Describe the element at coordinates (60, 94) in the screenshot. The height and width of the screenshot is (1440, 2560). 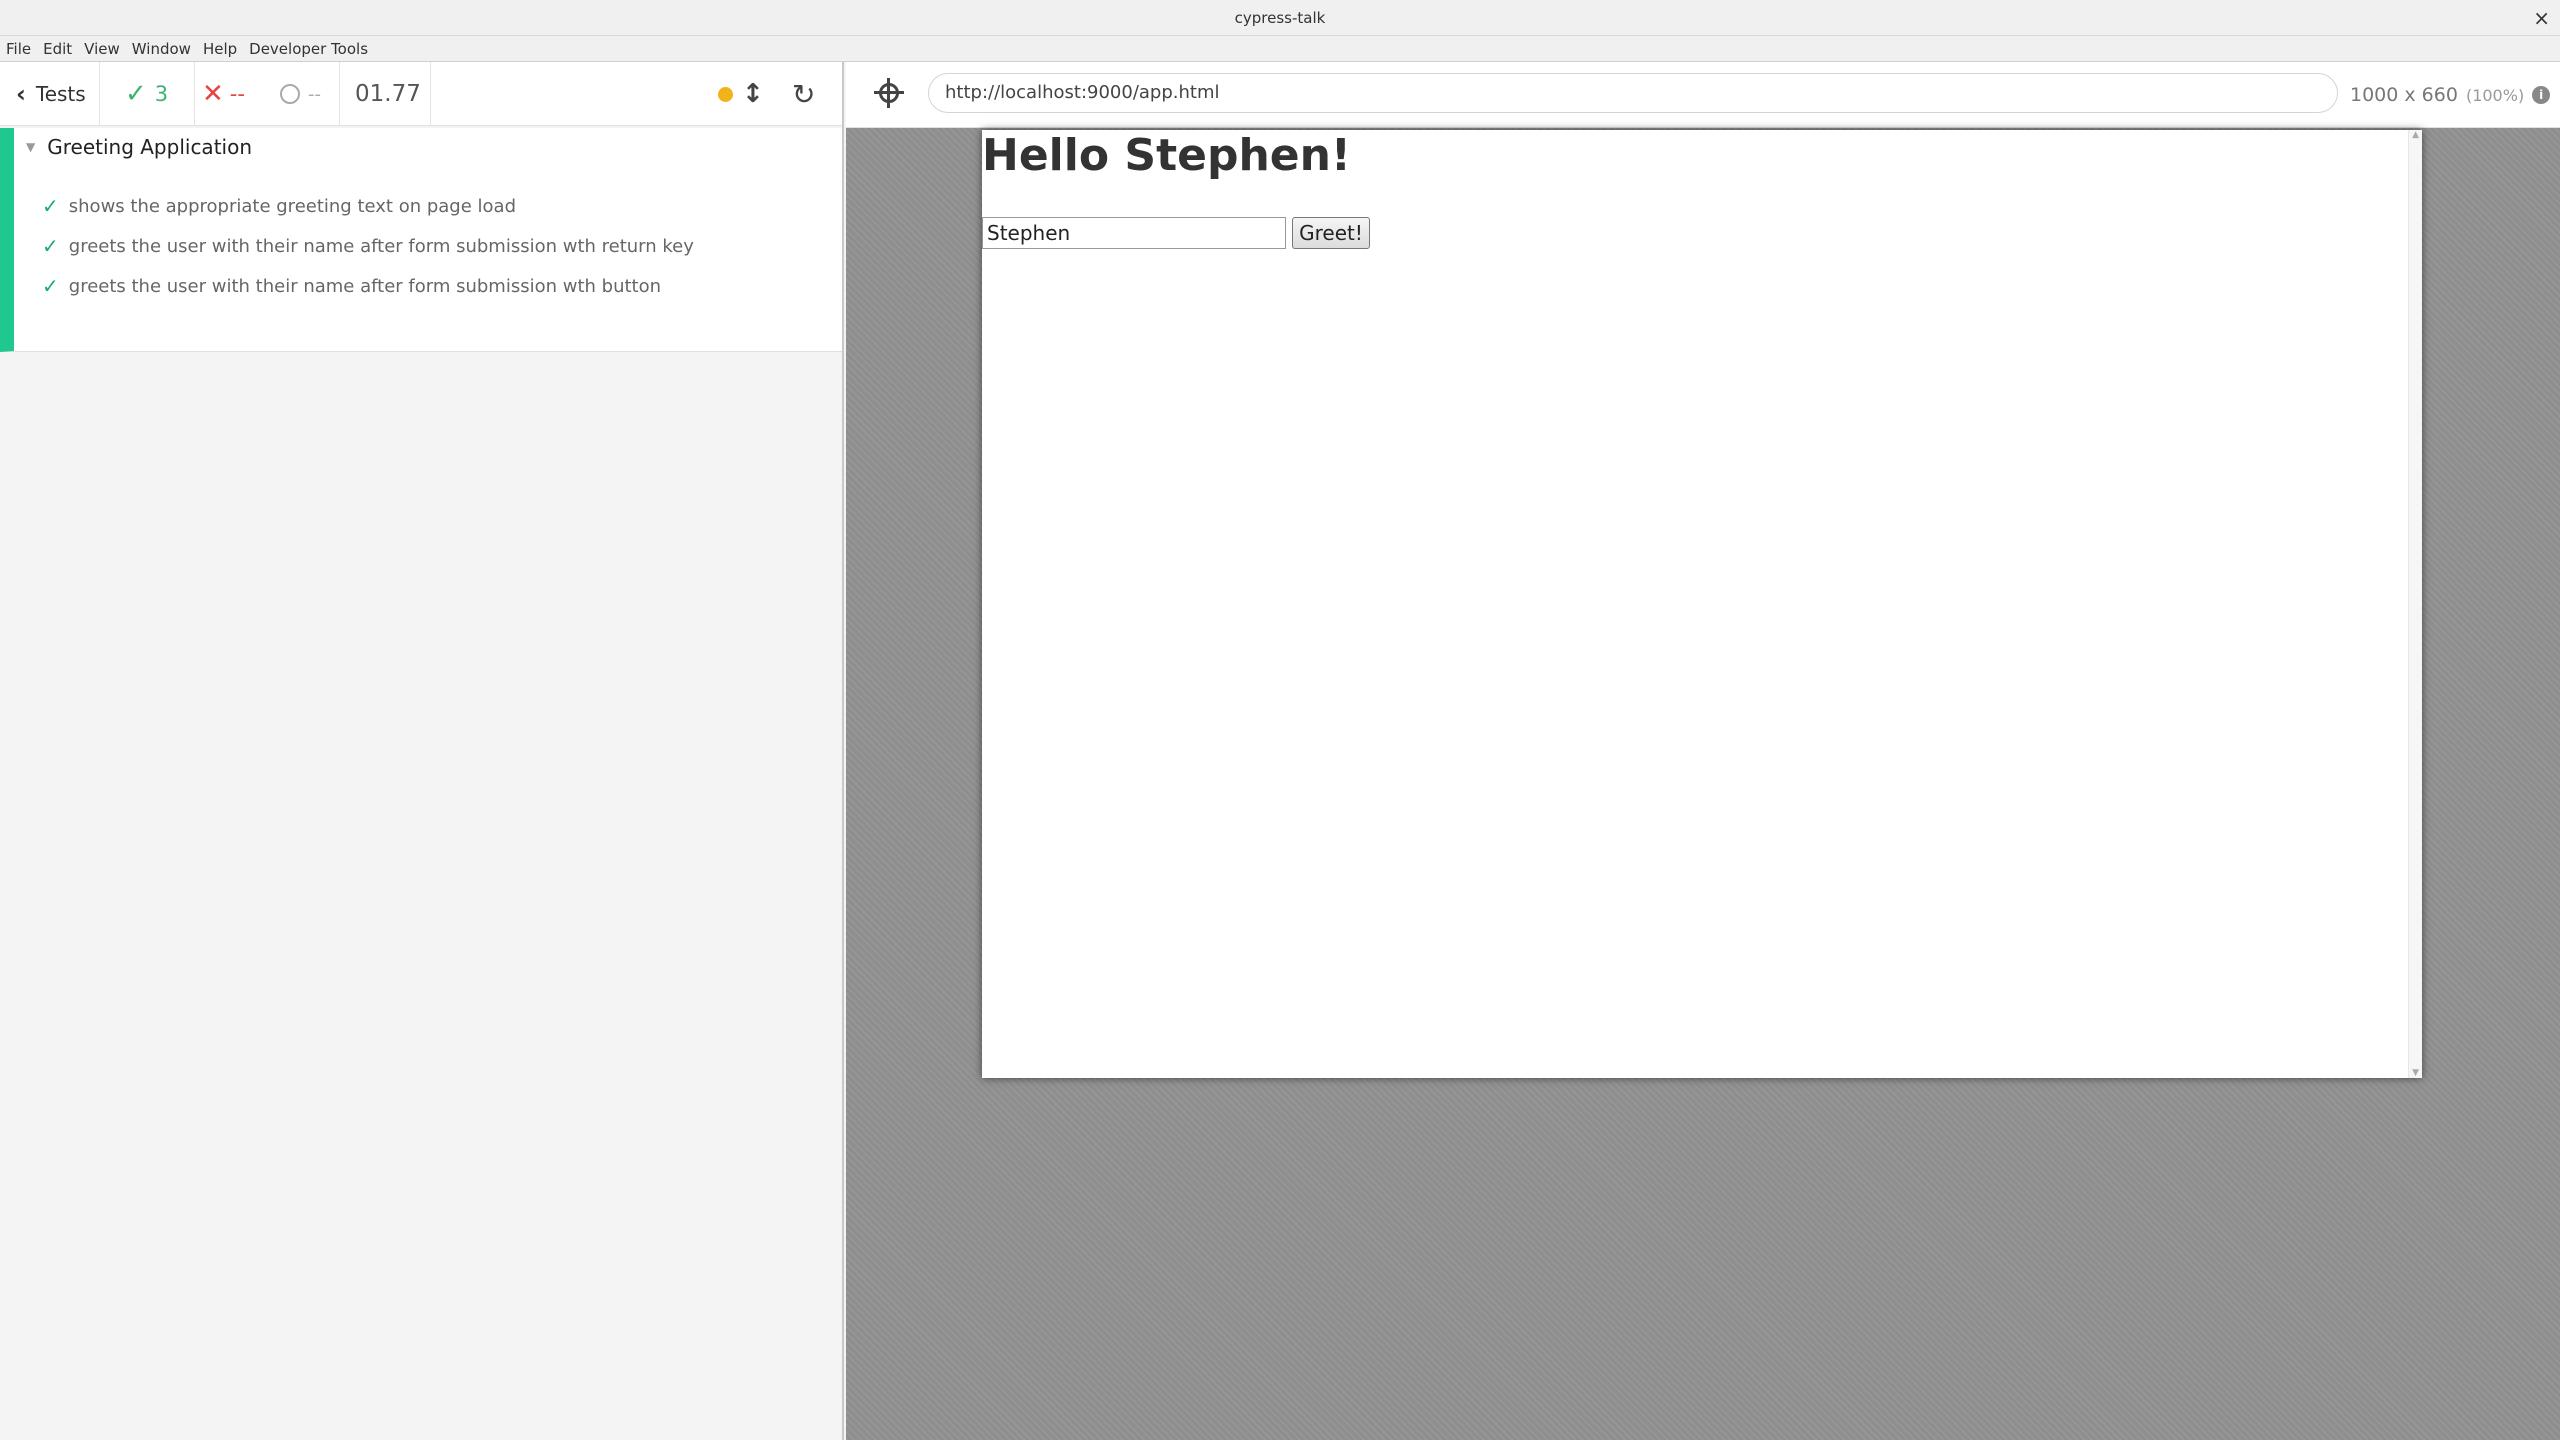
I see `tests-label: Tests` at that location.